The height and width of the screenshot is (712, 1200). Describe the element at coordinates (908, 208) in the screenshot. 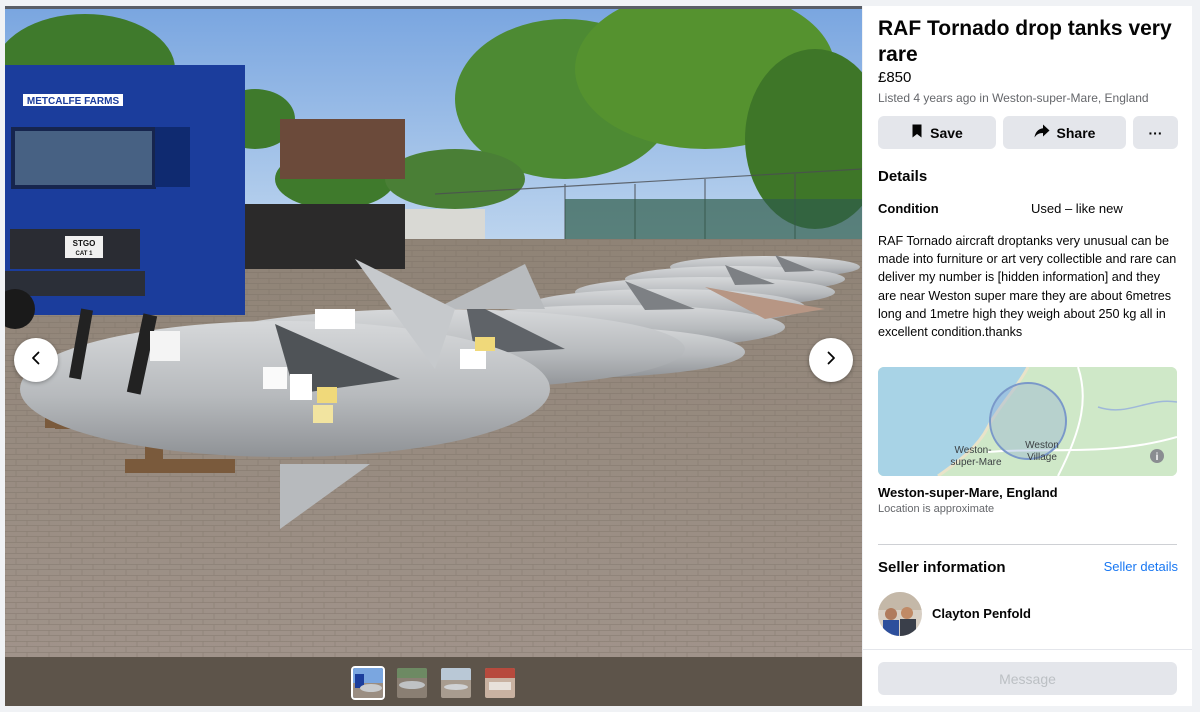

I see `condition-label: Condition` at that location.